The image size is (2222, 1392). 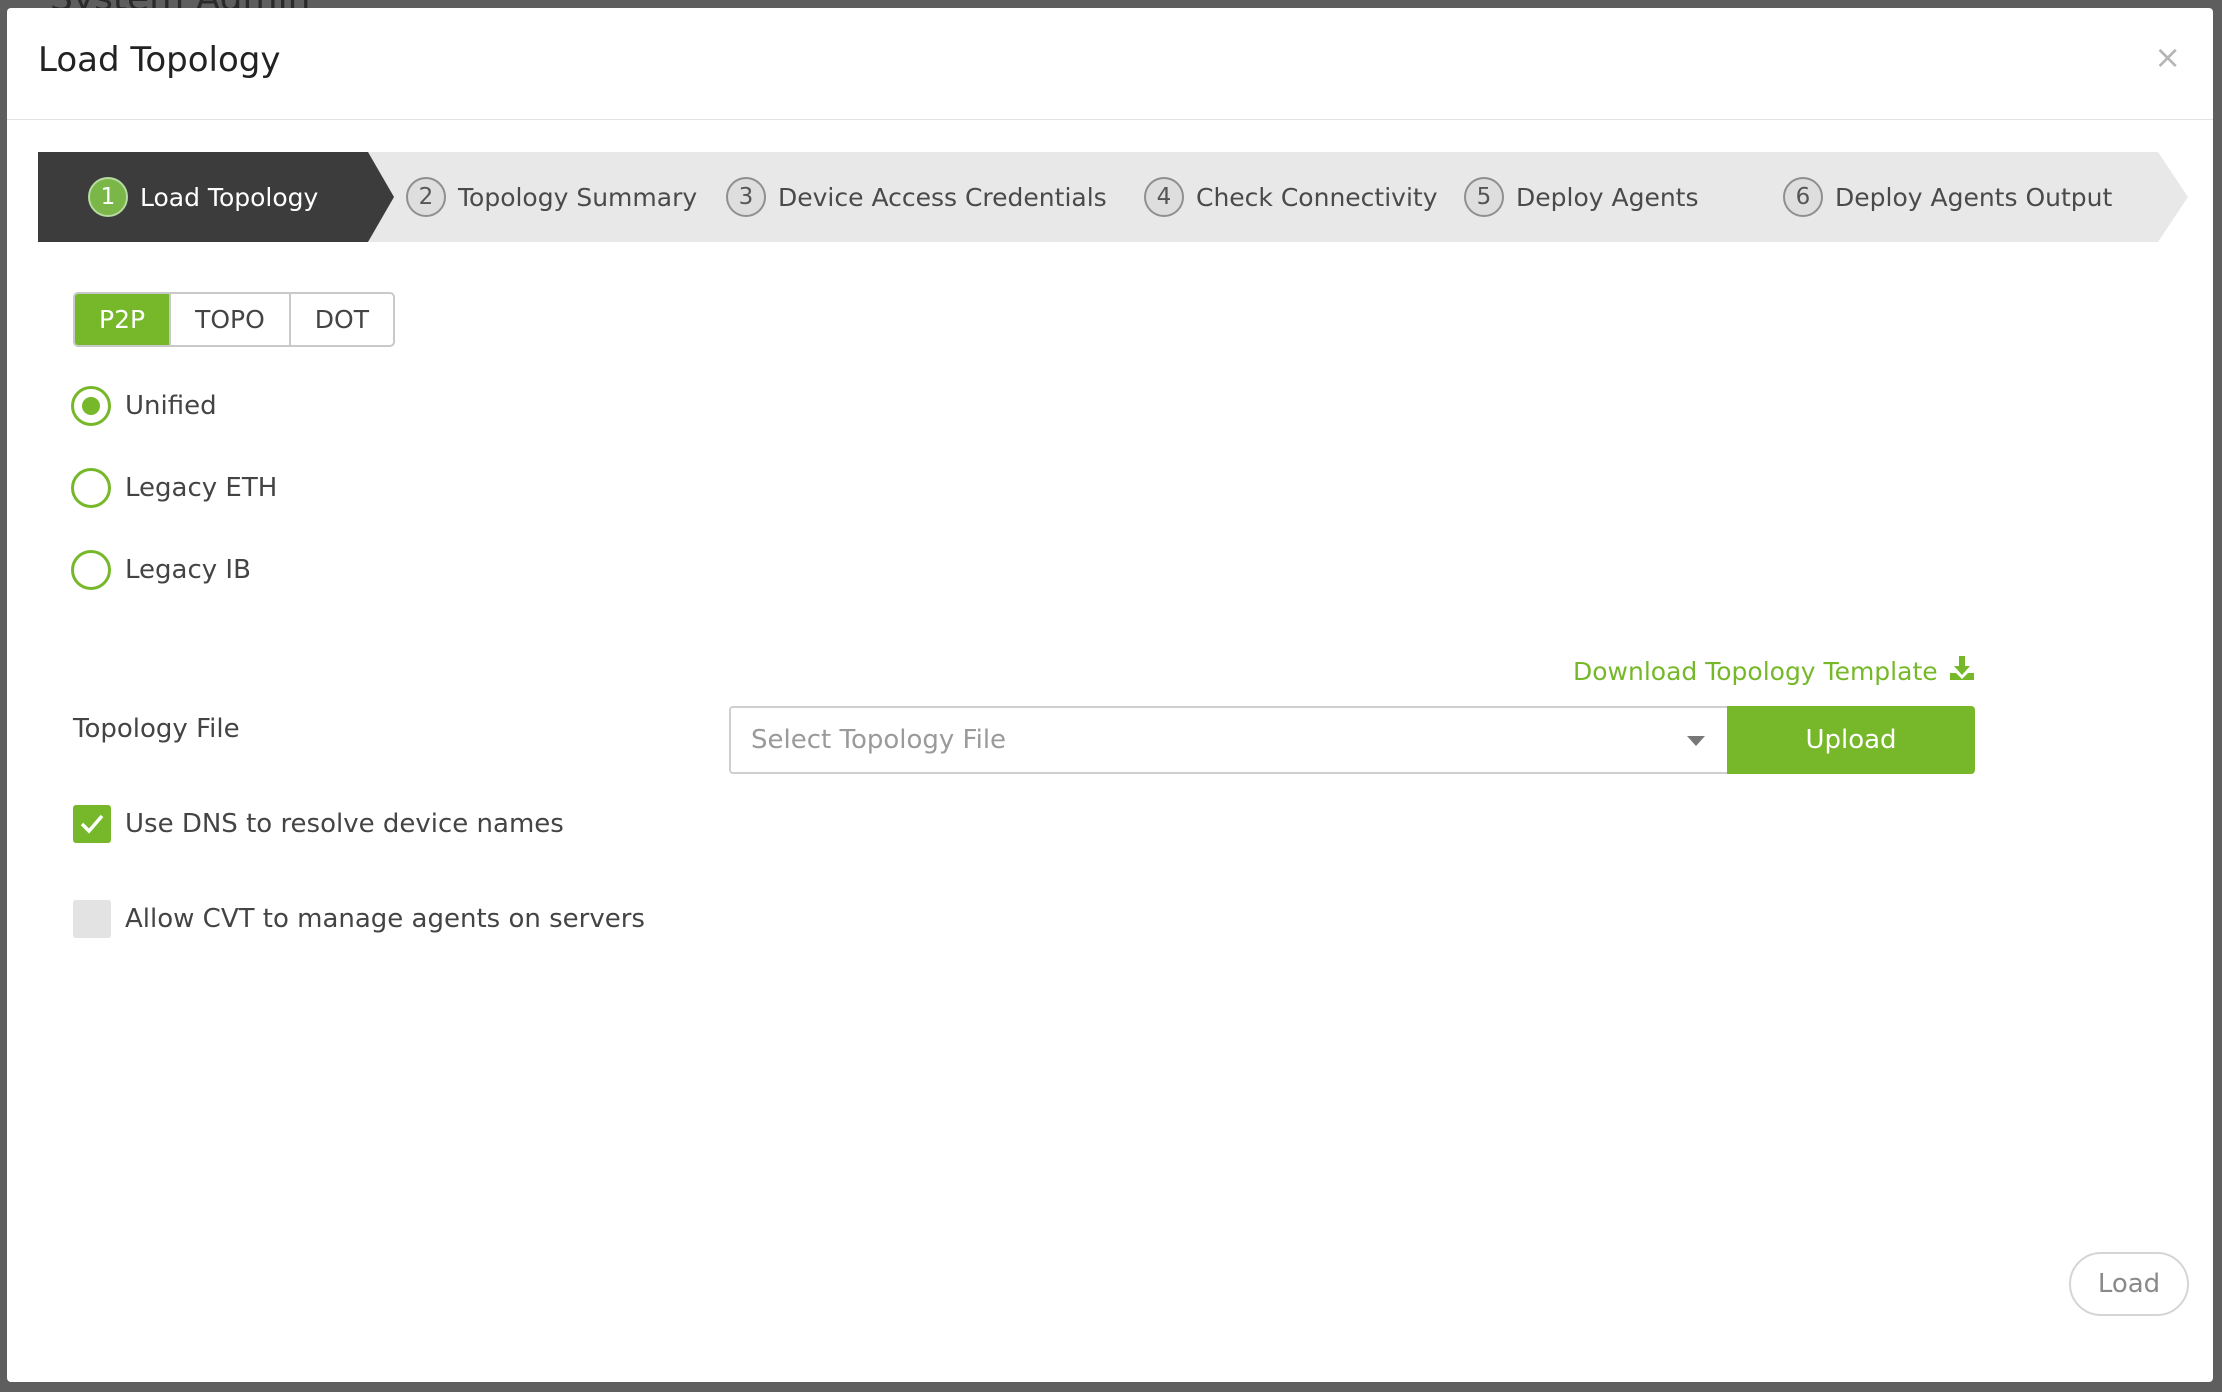 What do you see at coordinates (91, 406) in the screenshot?
I see `radio-button-checked` at bounding box center [91, 406].